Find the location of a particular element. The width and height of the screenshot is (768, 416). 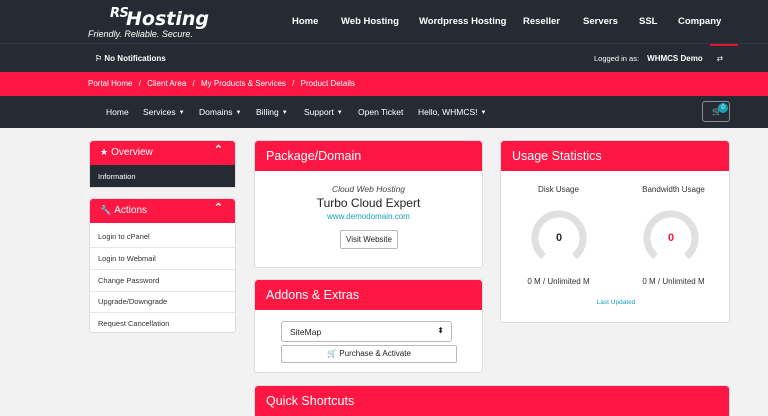

bandwidth-usage-value: 0 is located at coordinates (671, 238).